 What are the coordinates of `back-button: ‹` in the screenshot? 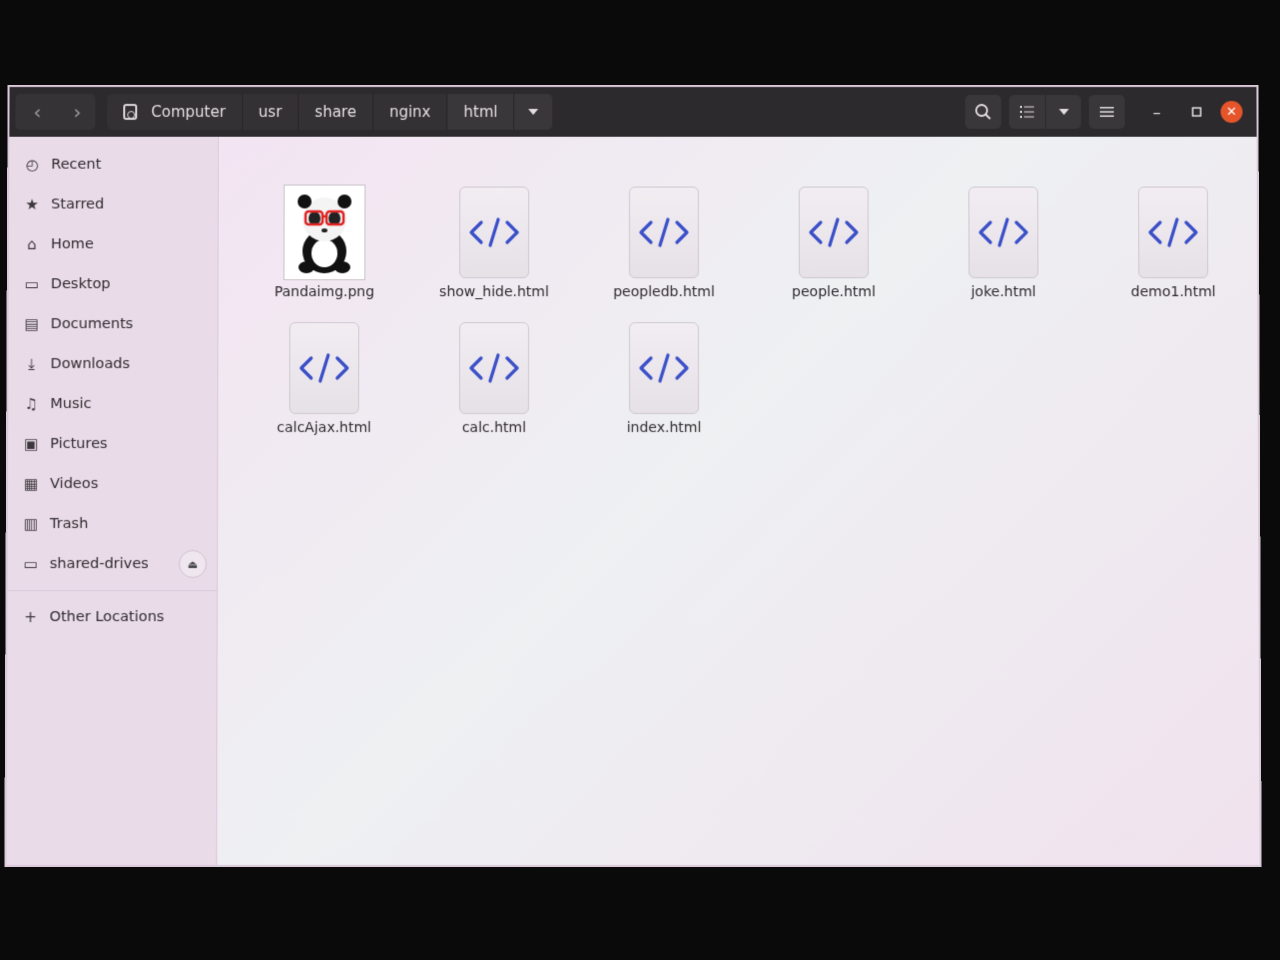 It's located at (37, 112).